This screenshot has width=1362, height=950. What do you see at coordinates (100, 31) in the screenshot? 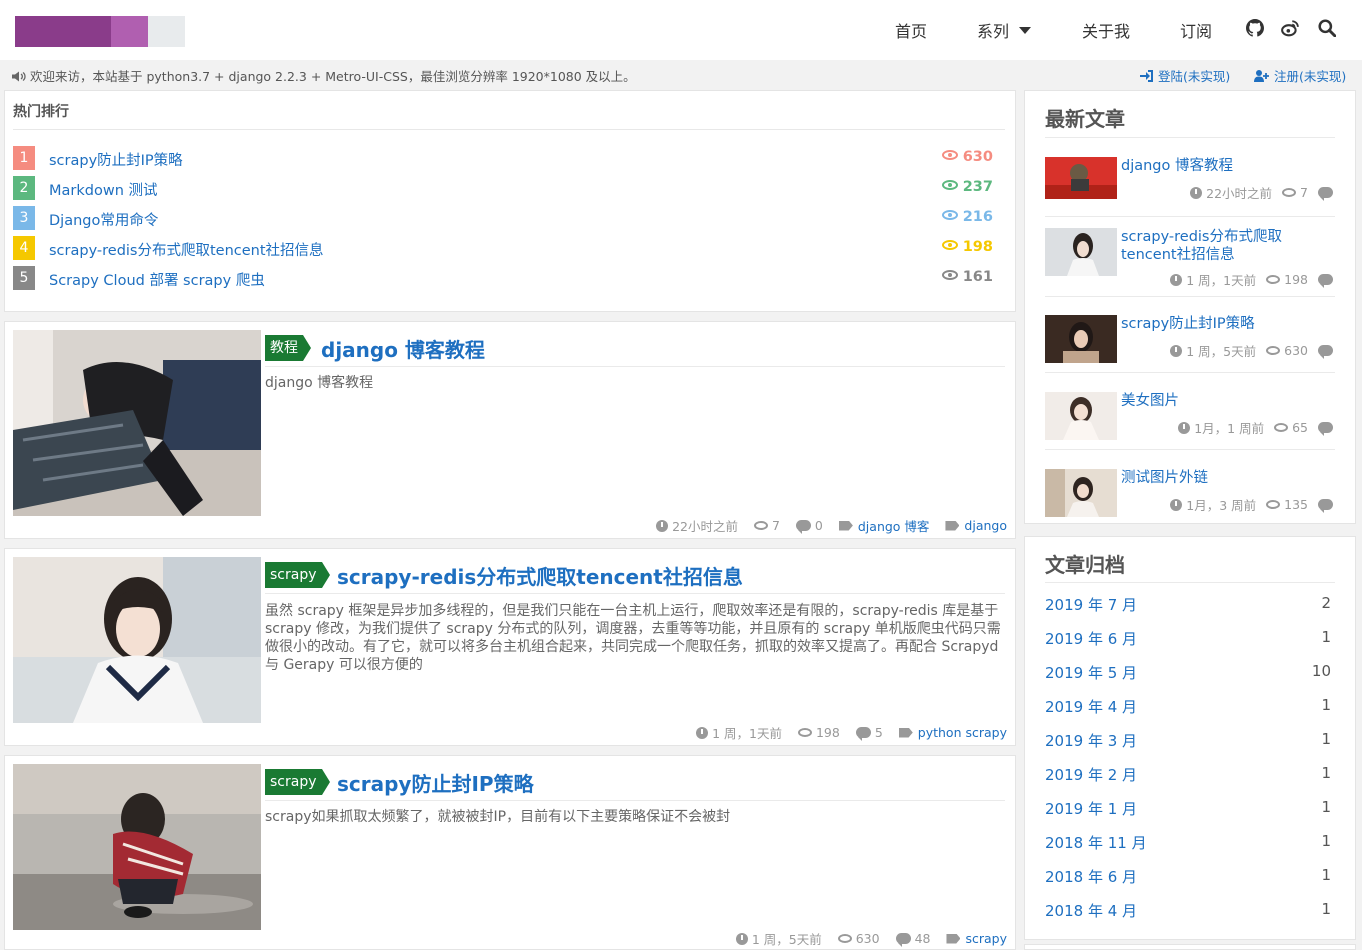
I see `site-logo` at bounding box center [100, 31].